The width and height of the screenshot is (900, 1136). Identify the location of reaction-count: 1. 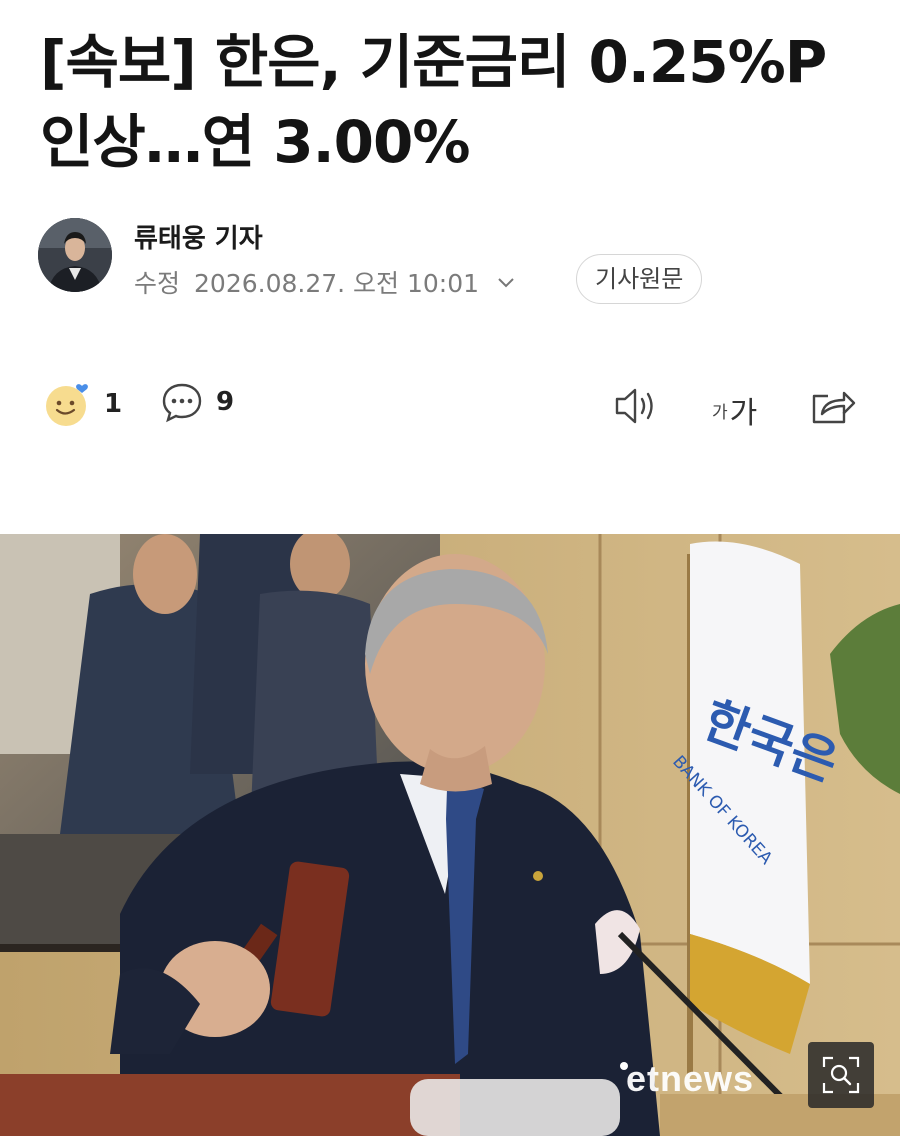
(113, 404).